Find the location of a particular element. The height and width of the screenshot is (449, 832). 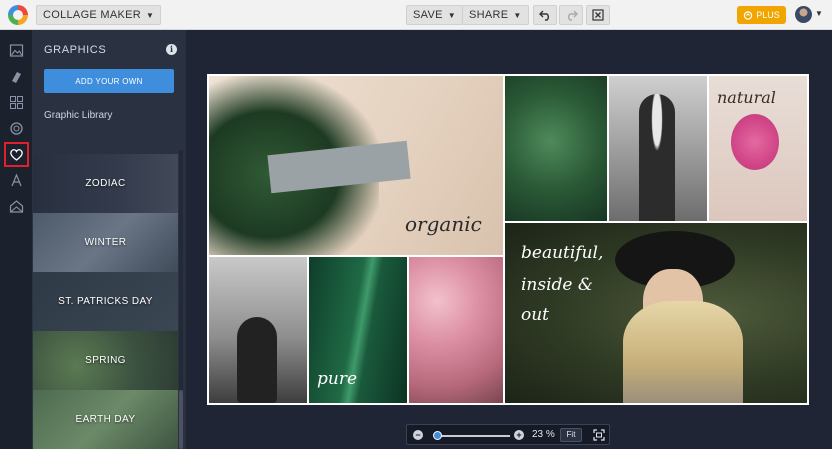

tile-st-patricks-day: ST. PATRICKS DAY is located at coordinates (105, 301).